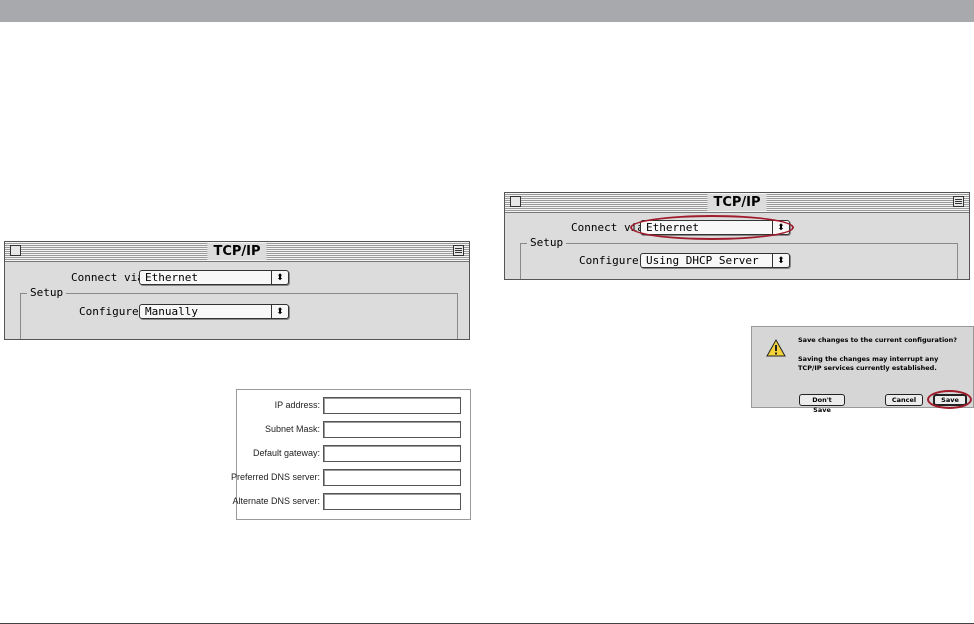  Describe the element at coordinates (214, 277) in the screenshot. I see `connect-via-select: Ethernet ⬍` at that location.